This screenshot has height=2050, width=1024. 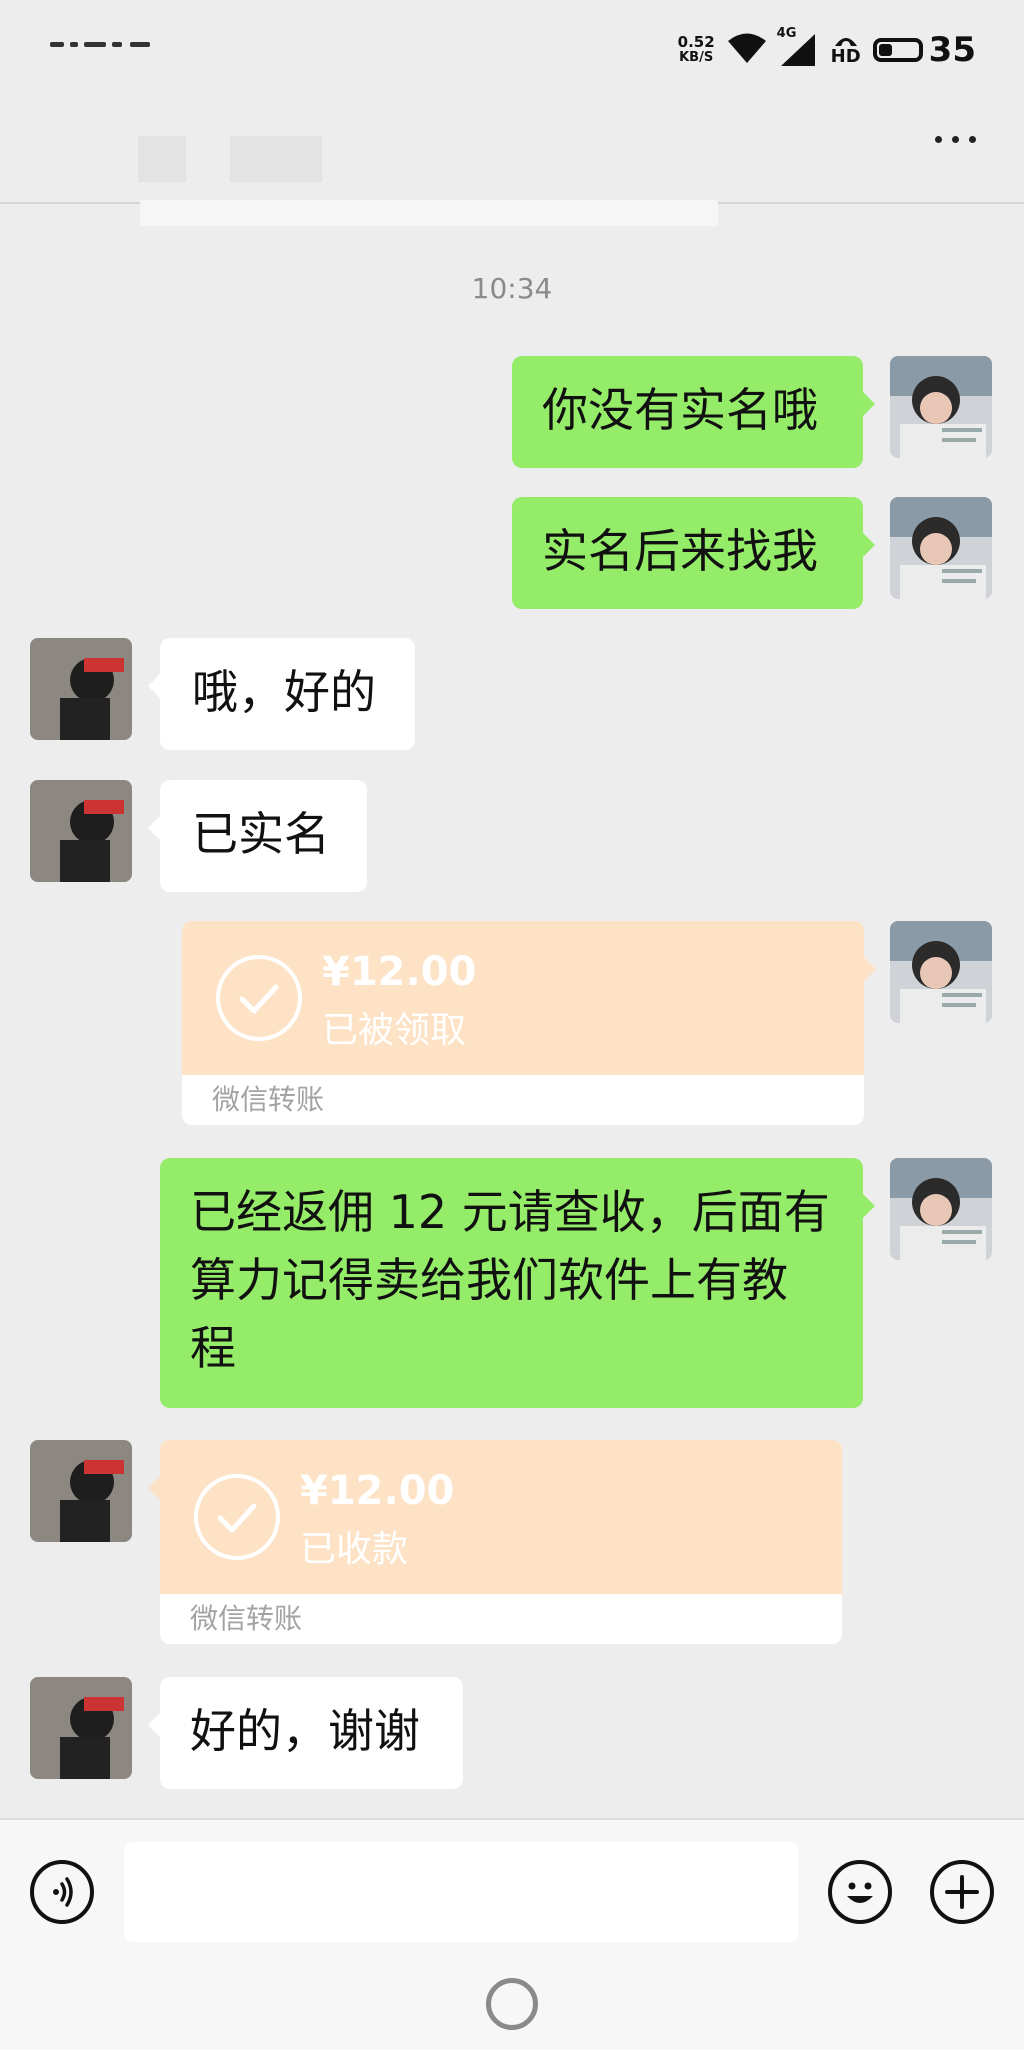 I want to click on network-speed-value: 0.52, so click(x=696, y=42).